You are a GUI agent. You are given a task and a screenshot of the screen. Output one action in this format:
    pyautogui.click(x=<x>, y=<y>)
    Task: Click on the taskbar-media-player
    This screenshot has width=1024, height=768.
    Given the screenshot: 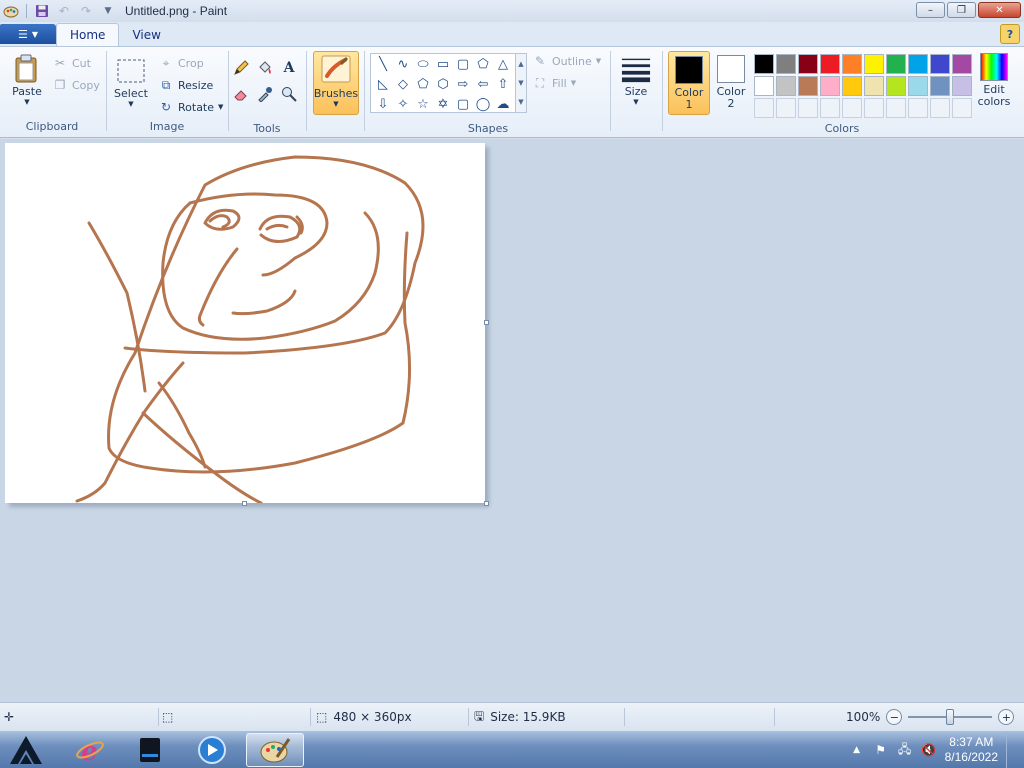 What is the action you would take?
    pyautogui.click(x=212, y=750)
    